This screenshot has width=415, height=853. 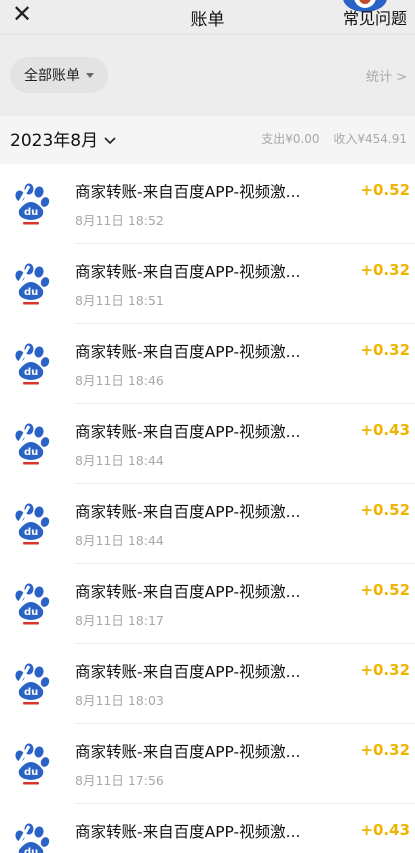 I want to click on month-label: 2023年8月, so click(x=54, y=141).